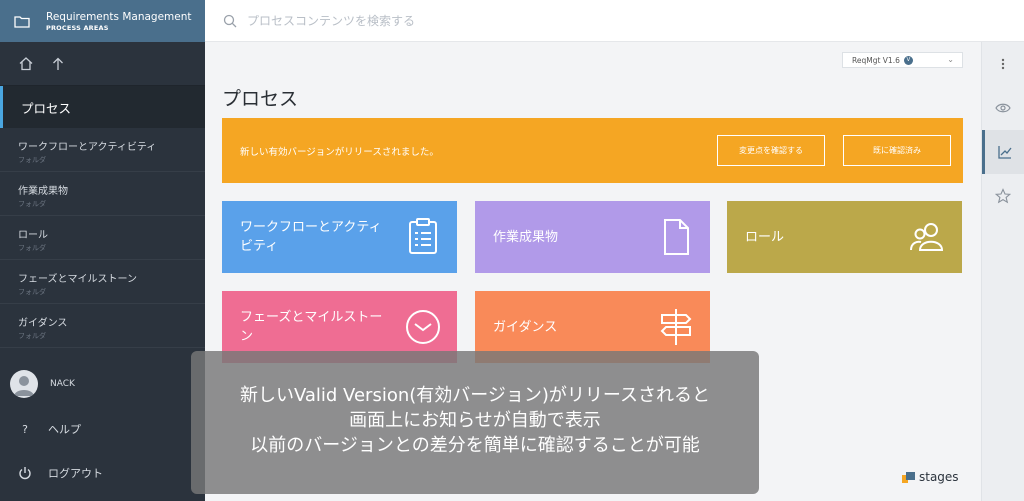  I want to click on sidebar-item-process: プロセス, so click(102, 107).